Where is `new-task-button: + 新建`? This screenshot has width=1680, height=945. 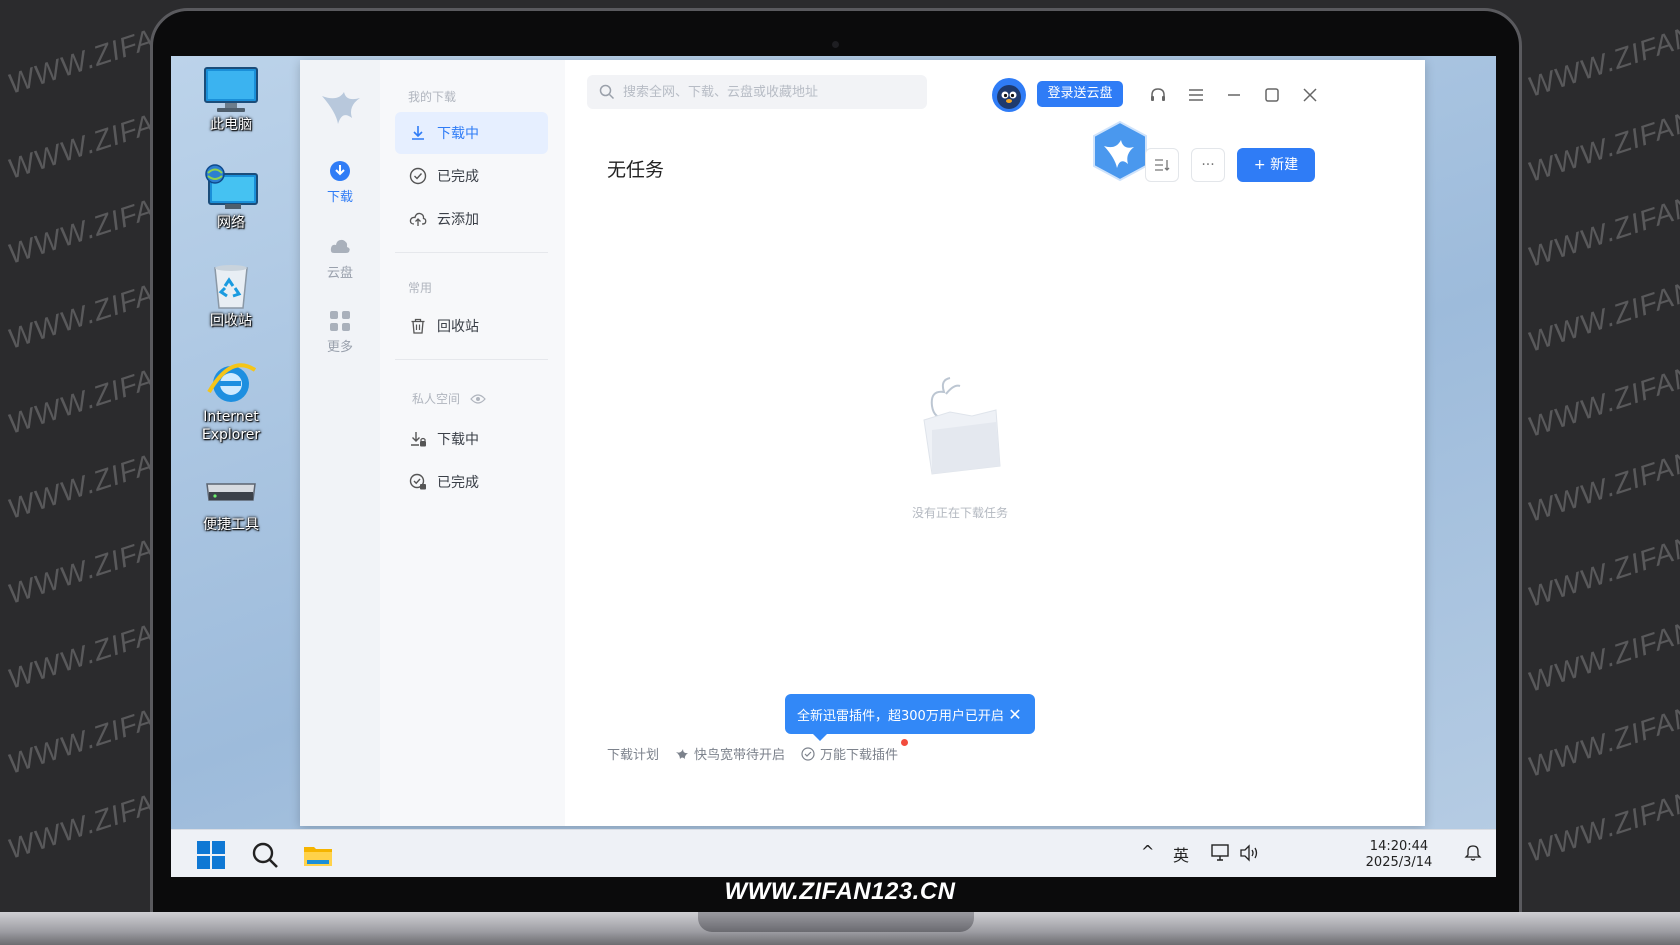 new-task-button: + 新建 is located at coordinates (1276, 165).